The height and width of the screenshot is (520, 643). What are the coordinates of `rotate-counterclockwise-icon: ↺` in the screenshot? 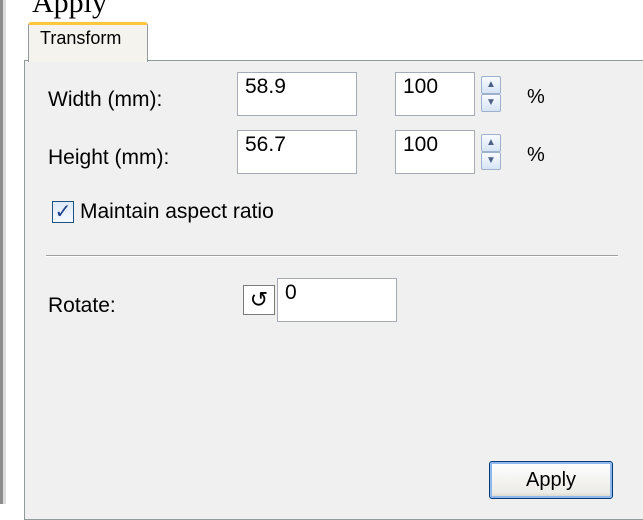 It's located at (259, 299).